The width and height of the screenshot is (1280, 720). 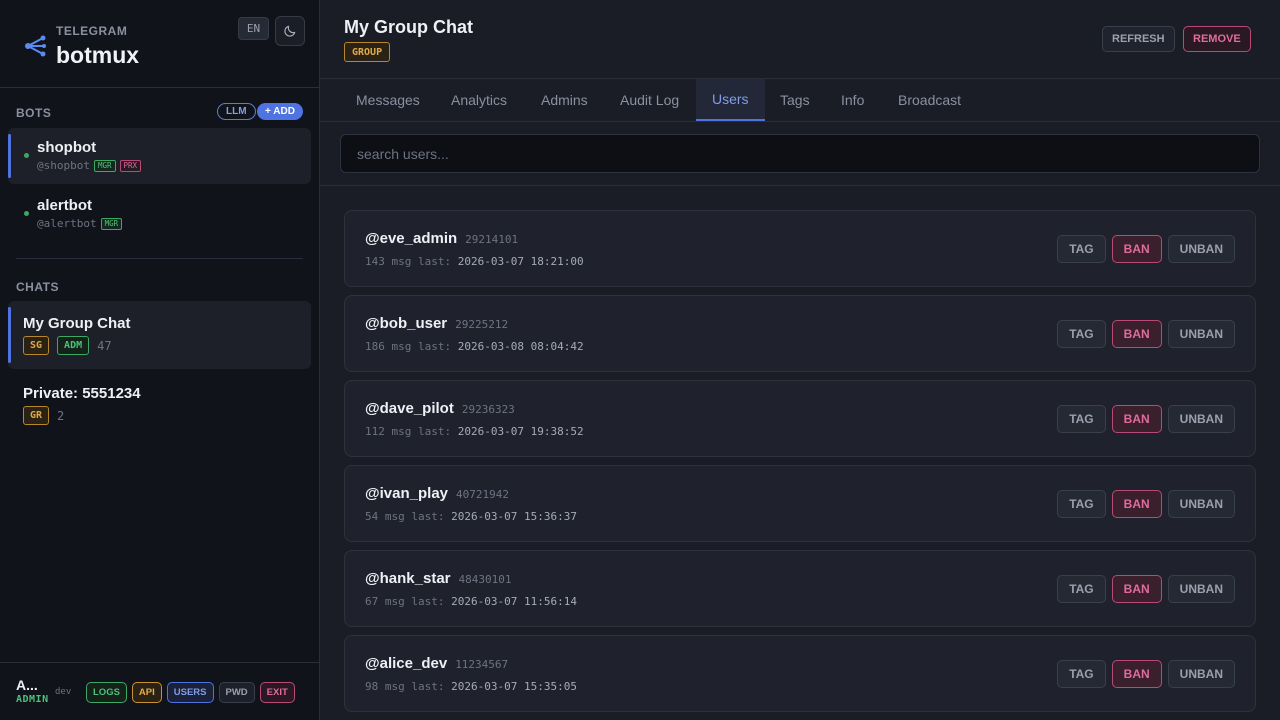 What do you see at coordinates (146, 692) in the screenshot?
I see `api-button: API` at bounding box center [146, 692].